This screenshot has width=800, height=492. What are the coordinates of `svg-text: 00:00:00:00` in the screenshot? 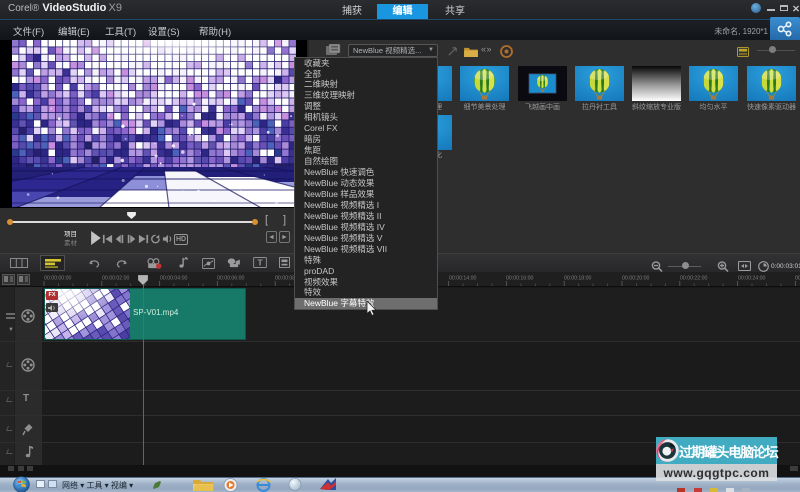 It's located at (58, 279).